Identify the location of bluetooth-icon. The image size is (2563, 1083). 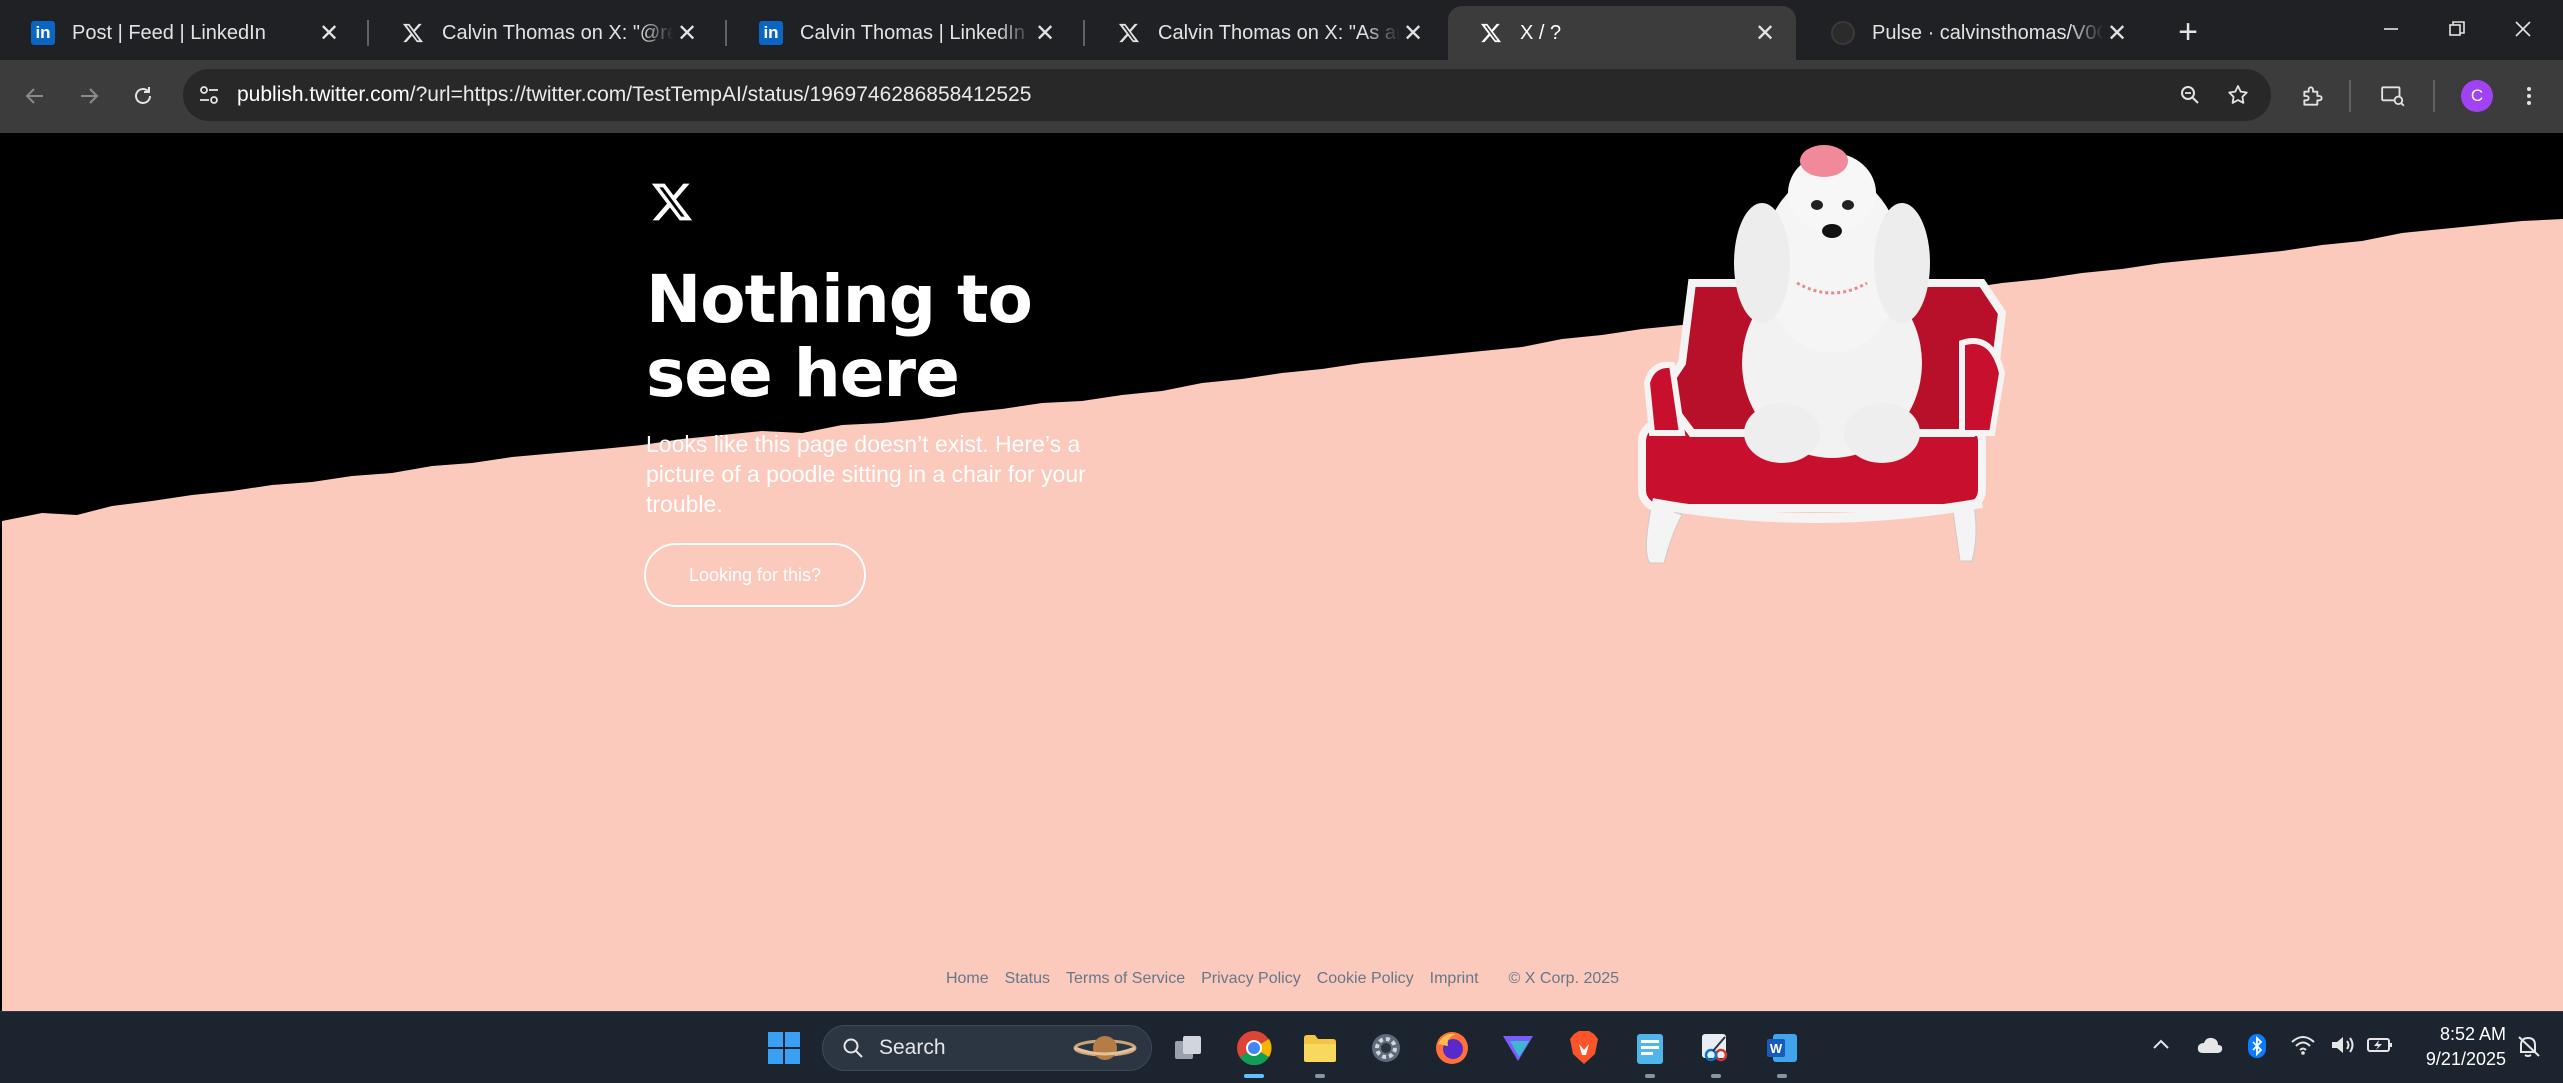
(2257, 1046).